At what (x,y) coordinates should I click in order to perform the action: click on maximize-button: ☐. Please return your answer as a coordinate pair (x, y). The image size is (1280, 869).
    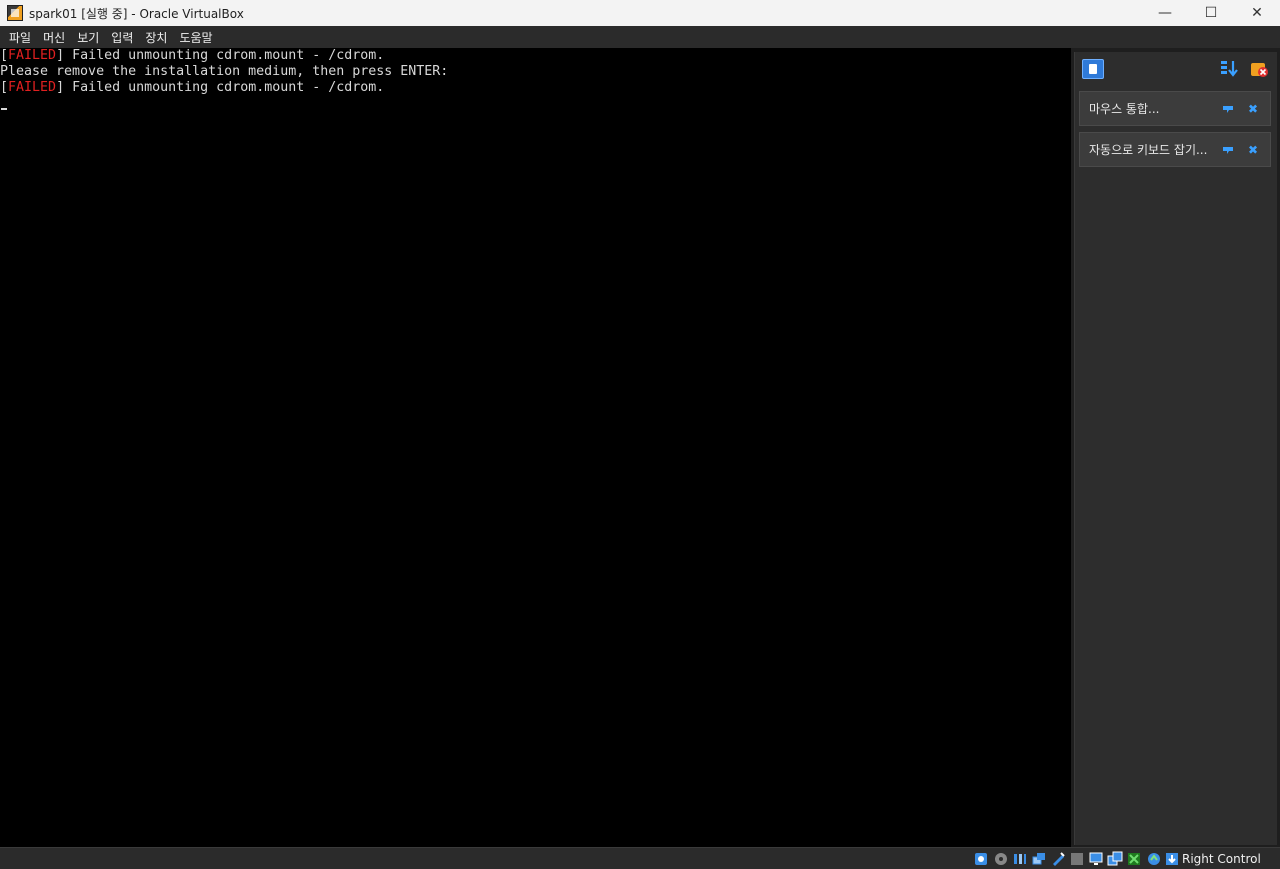
    Looking at the image, I should click on (1211, 13).